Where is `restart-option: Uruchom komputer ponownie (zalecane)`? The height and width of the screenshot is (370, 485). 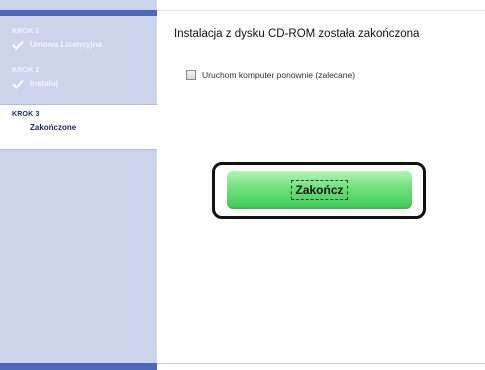 restart-option: Uruchom komputer ponownie (zalecane) is located at coordinates (270, 75).